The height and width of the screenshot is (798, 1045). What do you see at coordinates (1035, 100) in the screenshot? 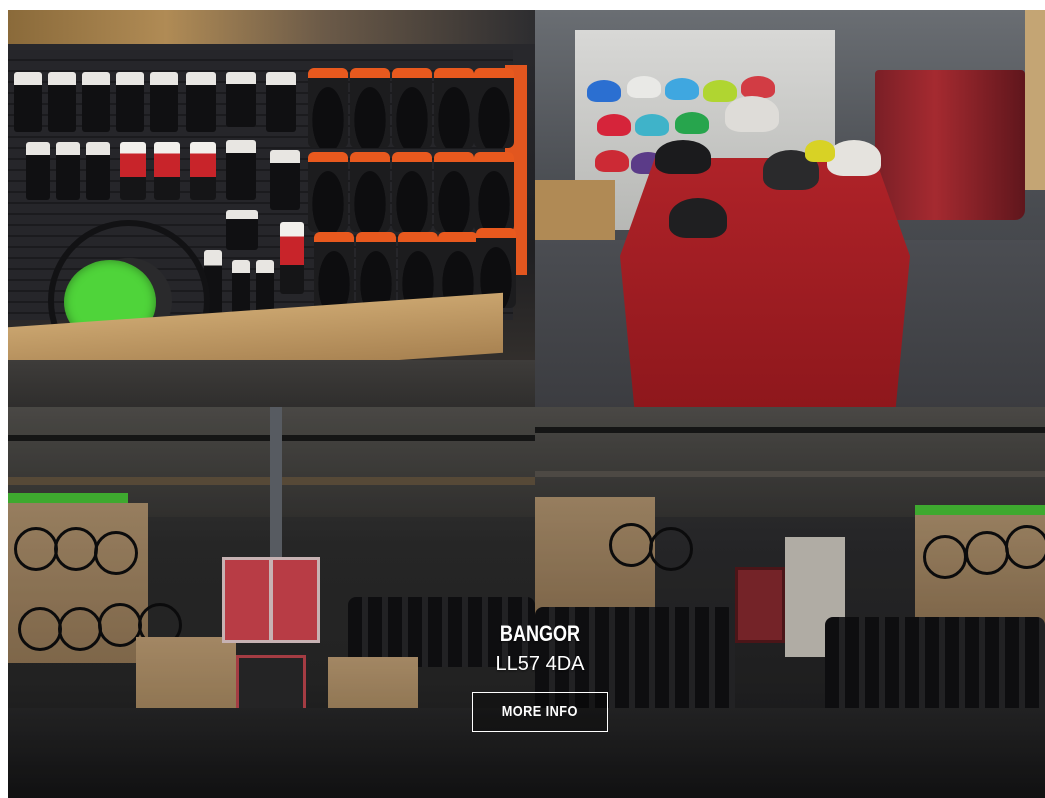
I see `wood-post` at bounding box center [1035, 100].